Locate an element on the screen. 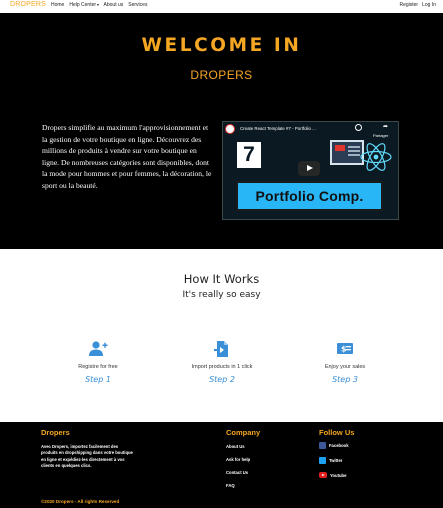 This screenshot has width=443, height=508. nav-link-help-center-label: Help Center is located at coordinates (83, 5).